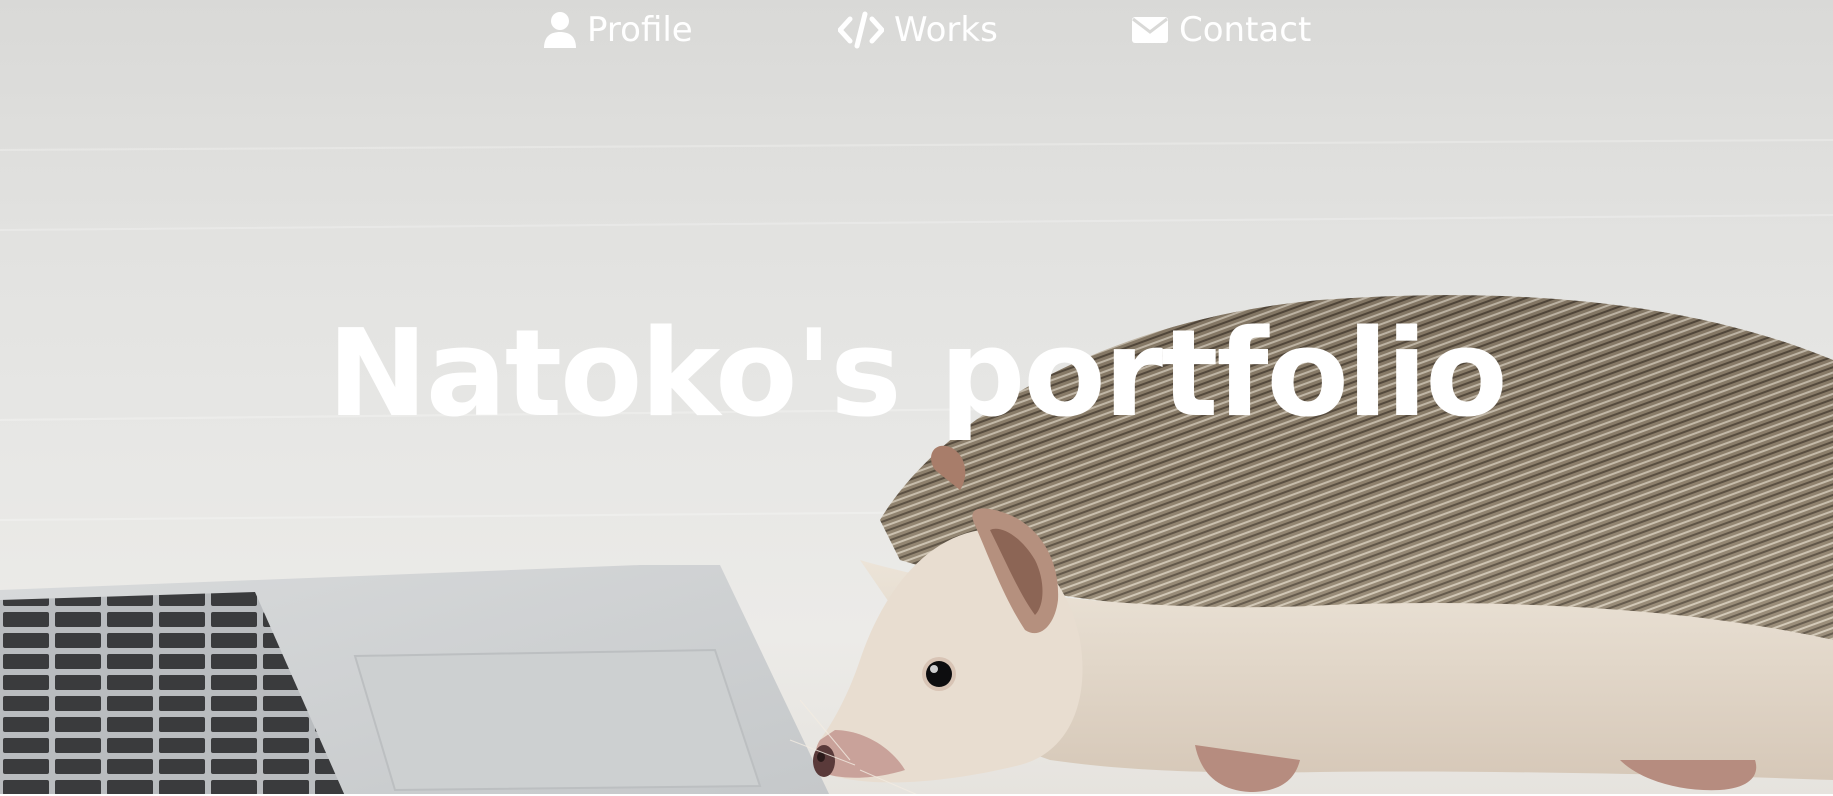  Describe the element at coordinates (1245, 30) in the screenshot. I see `nav-contact-label: Contact` at that location.